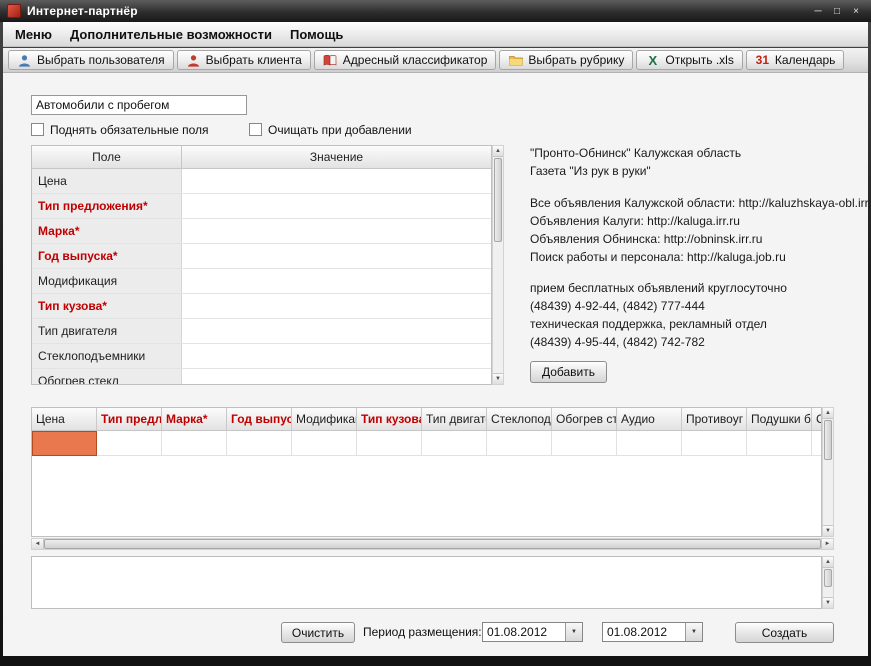 Image resolution: width=871 pixels, height=666 pixels. What do you see at coordinates (14, 11) in the screenshot?
I see `app-icon` at bounding box center [14, 11].